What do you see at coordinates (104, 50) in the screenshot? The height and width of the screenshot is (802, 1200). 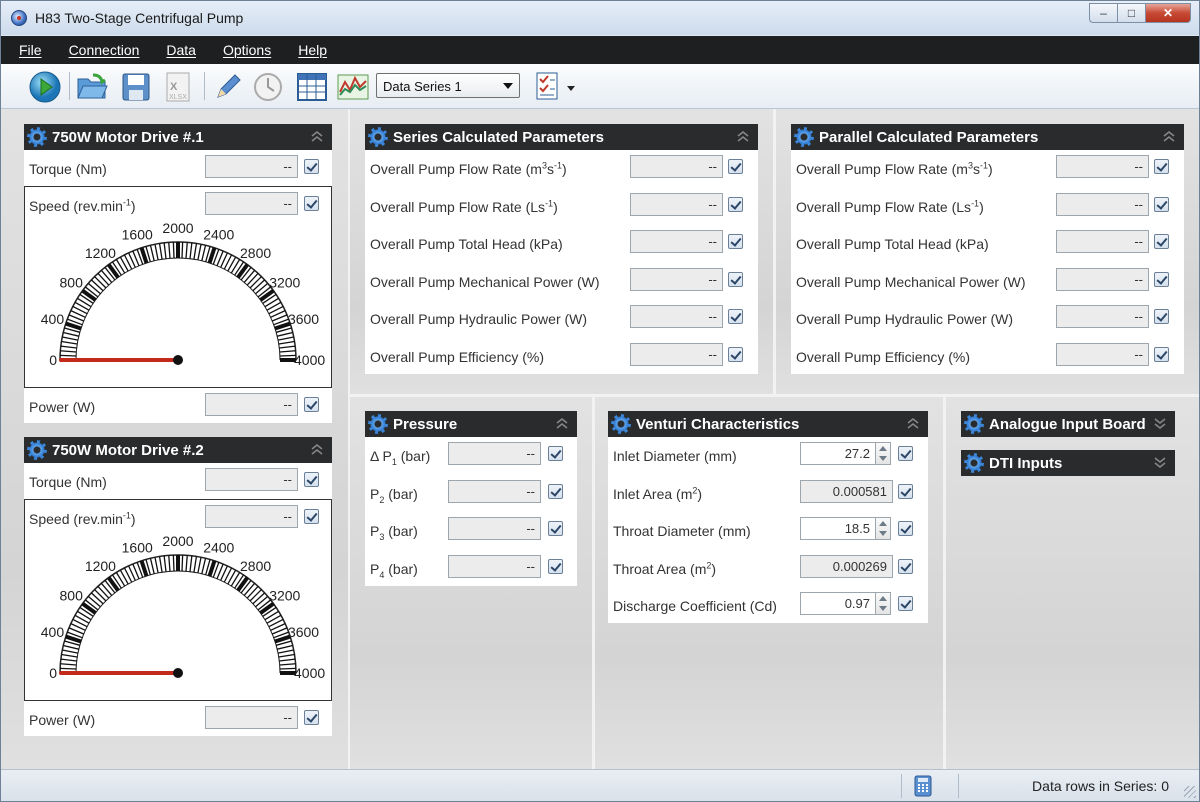 I see `menu-connection: Connection` at bounding box center [104, 50].